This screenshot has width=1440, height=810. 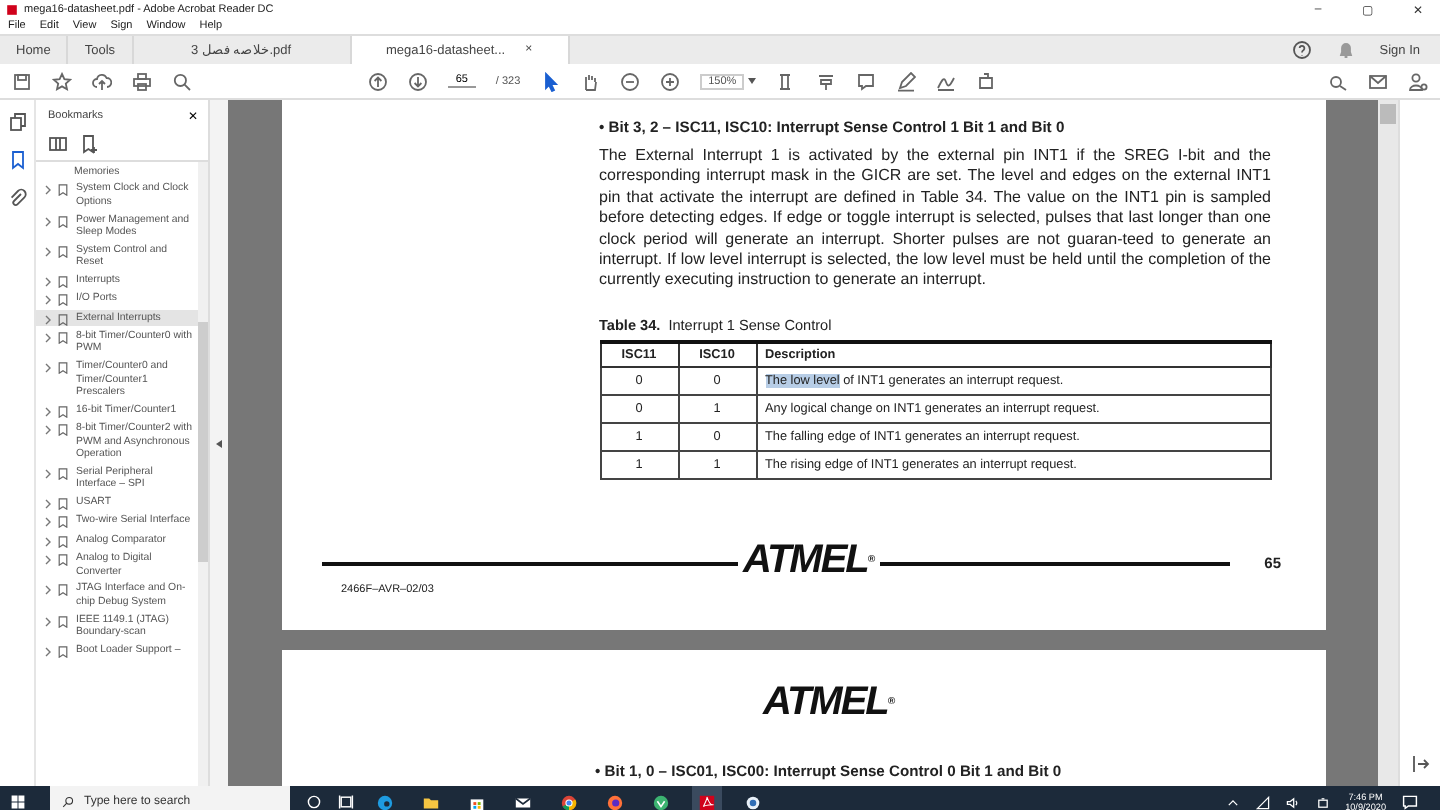 What do you see at coordinates (377, 81) in the screenshot?
I see `up-arrow-icon` at bounding box center [377, 81].